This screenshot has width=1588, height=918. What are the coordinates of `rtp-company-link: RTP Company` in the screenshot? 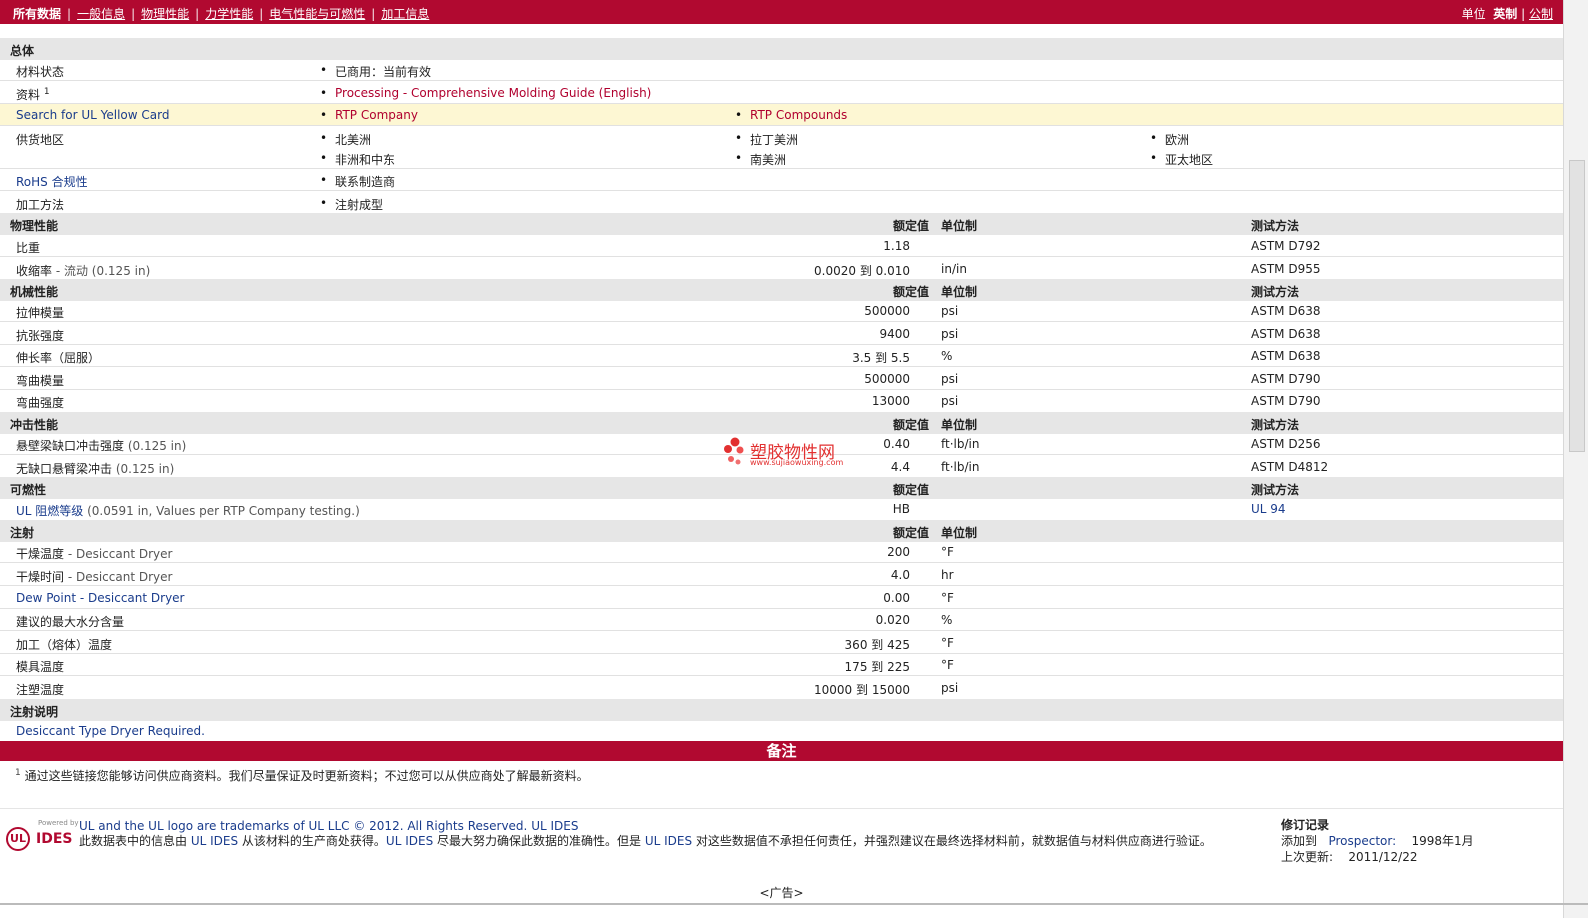 It's located at (369, 115).